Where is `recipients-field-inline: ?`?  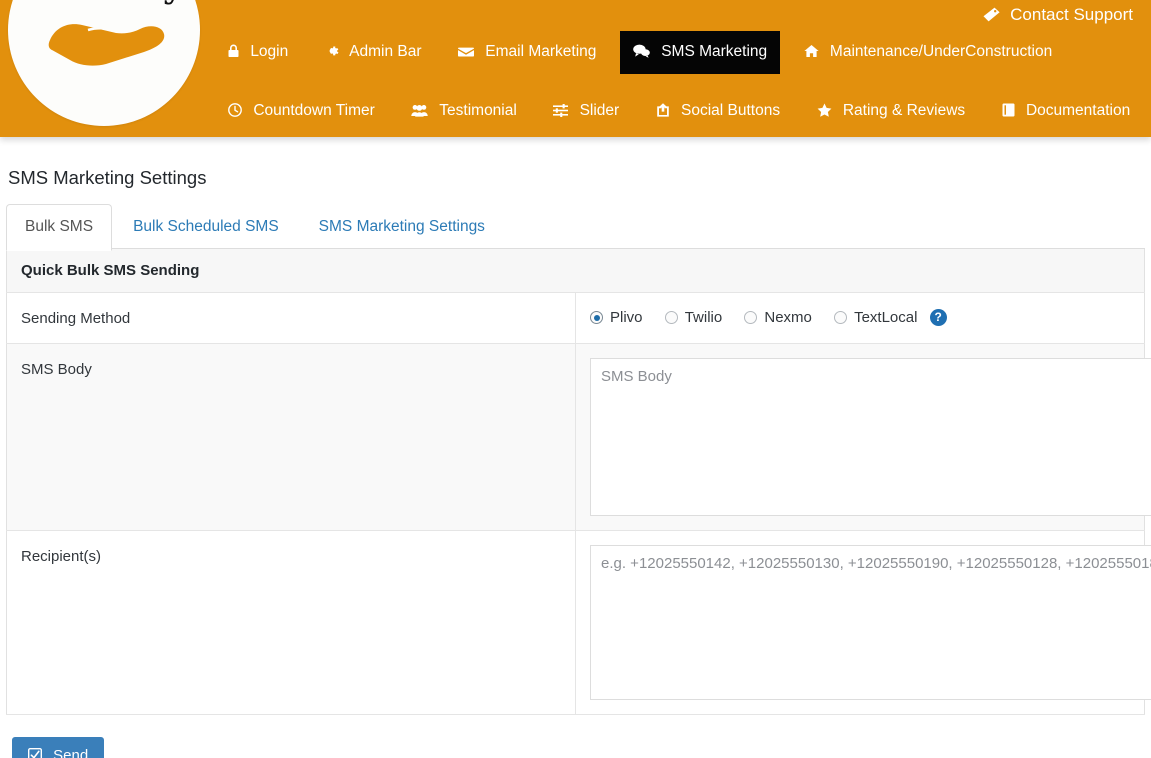 recipients-field-inline: ? is located at coordinates (870, 622).